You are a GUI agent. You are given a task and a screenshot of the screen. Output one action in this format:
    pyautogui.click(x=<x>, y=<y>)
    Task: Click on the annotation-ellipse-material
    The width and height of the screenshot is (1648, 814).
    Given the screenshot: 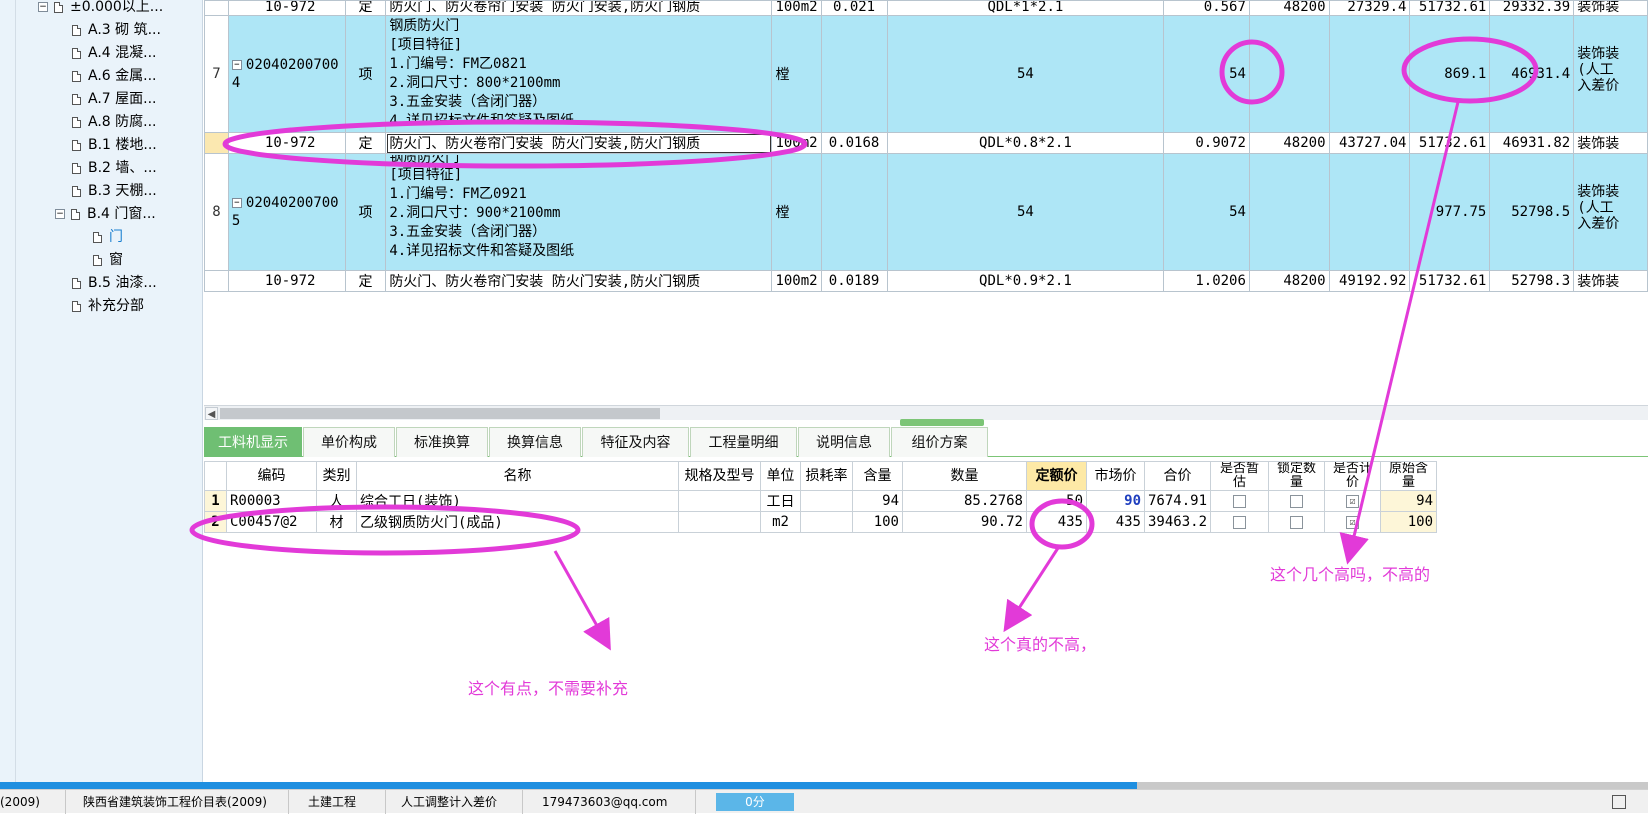 What is the action you would take?
    pyautogui.click(x=385, y=530)
    